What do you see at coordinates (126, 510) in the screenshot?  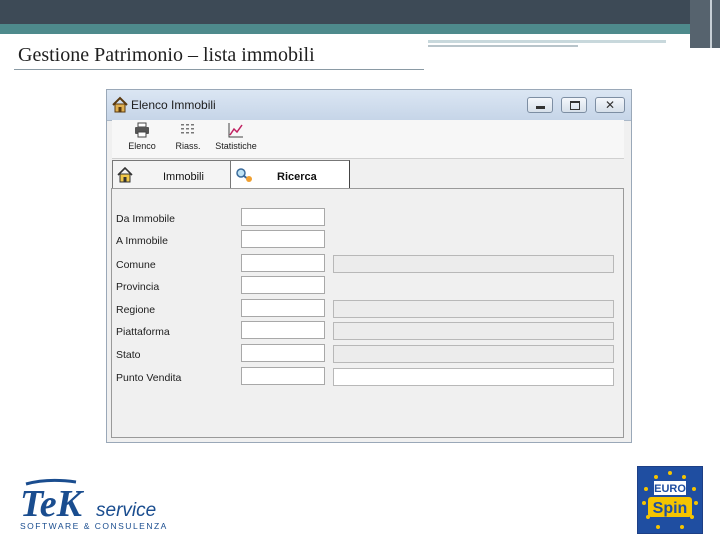 I see `tek-logo-word: service` at bounding box center [126, 510].